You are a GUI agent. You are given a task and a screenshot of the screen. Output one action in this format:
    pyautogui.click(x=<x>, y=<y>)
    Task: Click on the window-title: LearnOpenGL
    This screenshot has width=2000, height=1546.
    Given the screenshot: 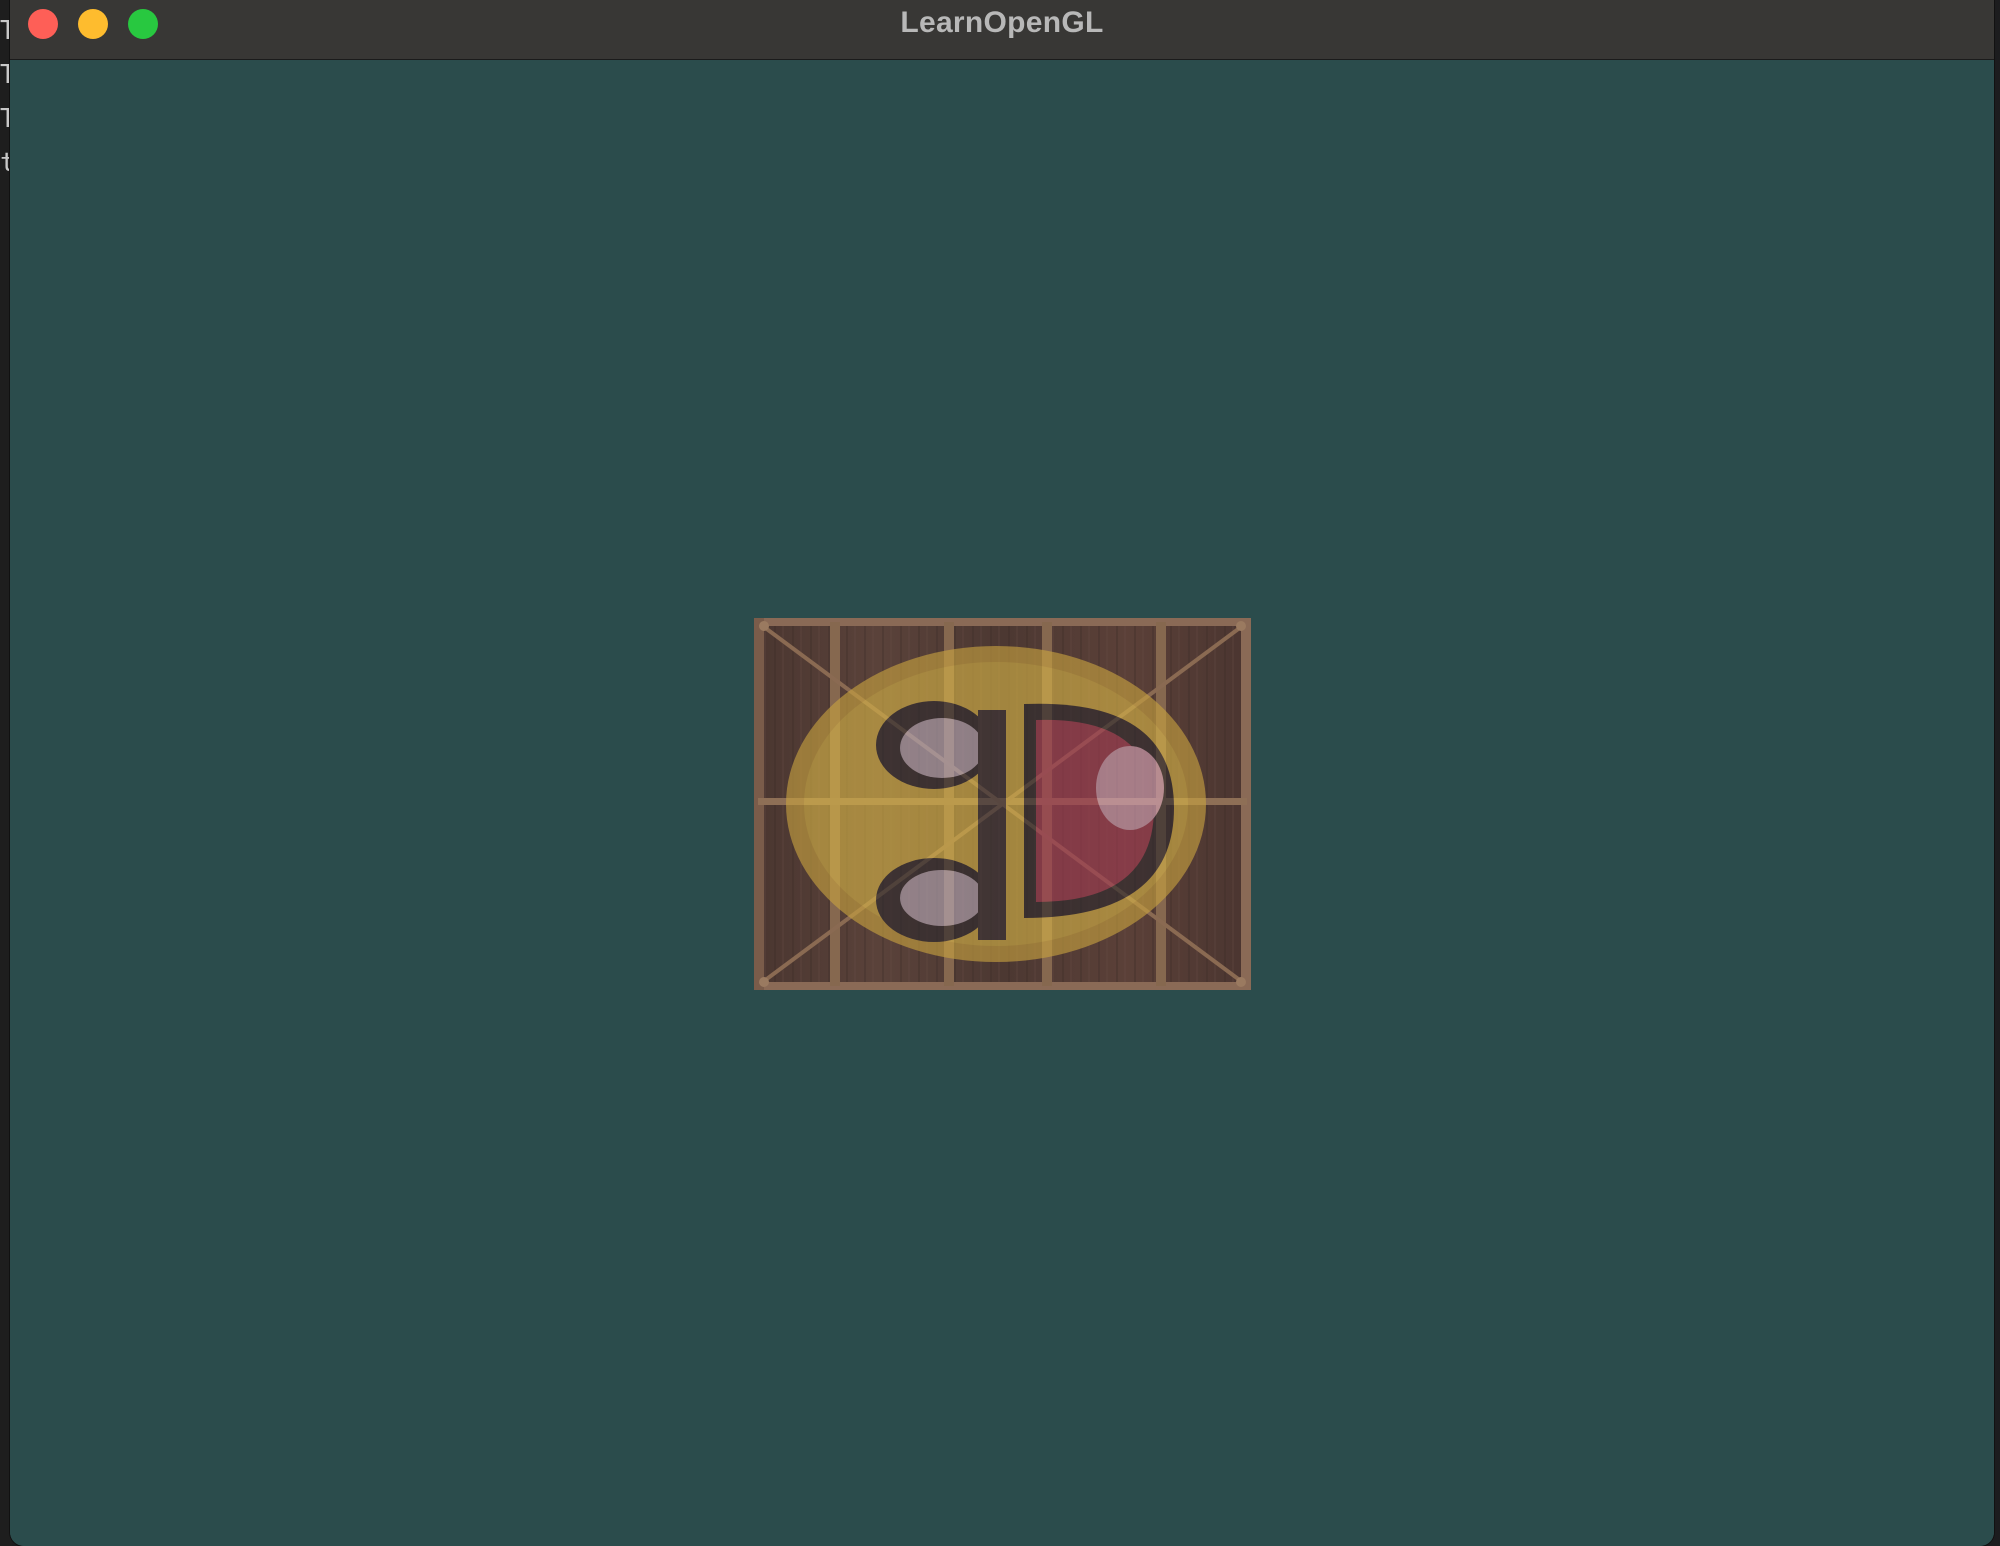 What is the action you would take?
    pyautogui.click(x=1002, y=22)
    